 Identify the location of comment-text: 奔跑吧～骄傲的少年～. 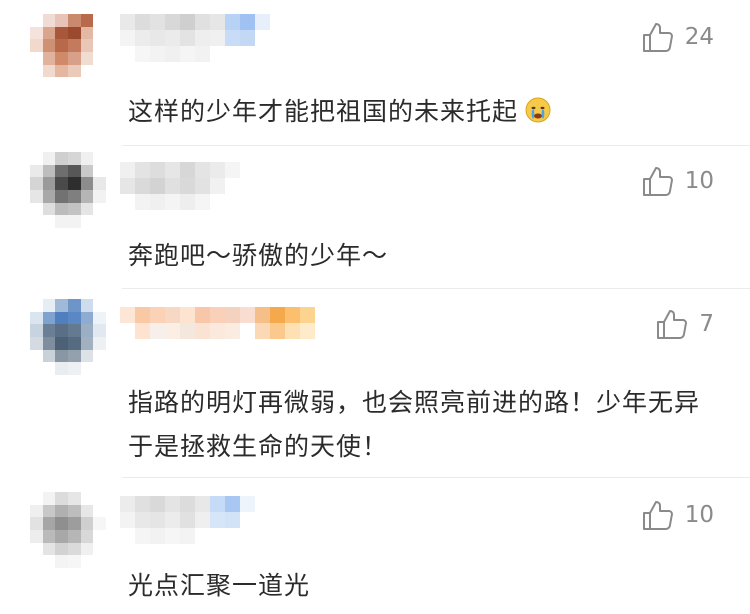
(424, 256).